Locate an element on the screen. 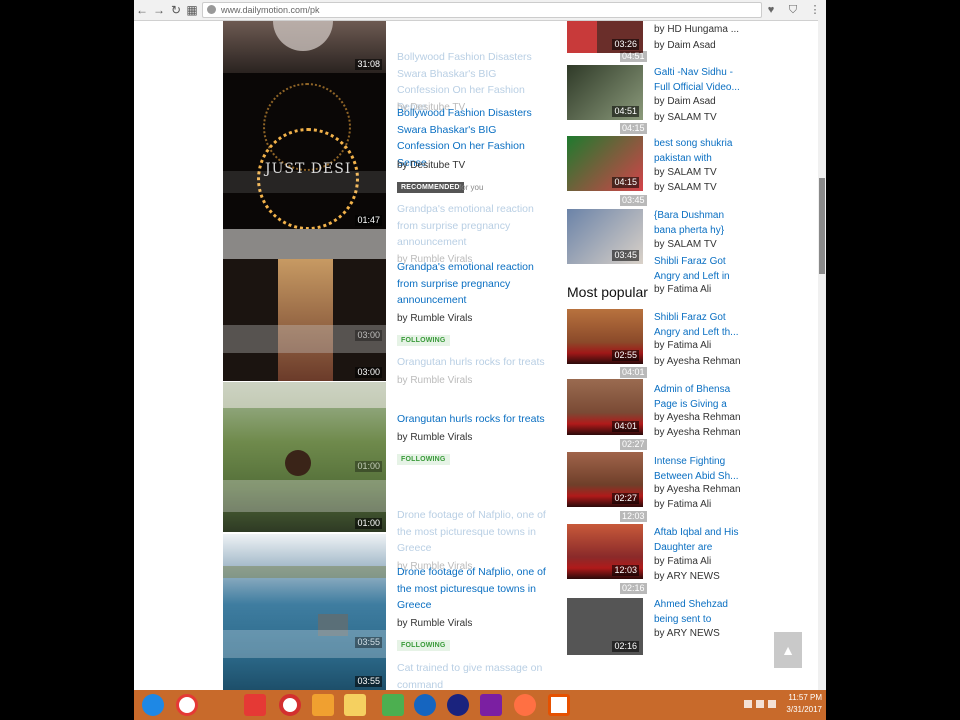 The height and width of the screenshot is (720, 960). menu-icon: ⋮ is located at coordinates (815, 10).